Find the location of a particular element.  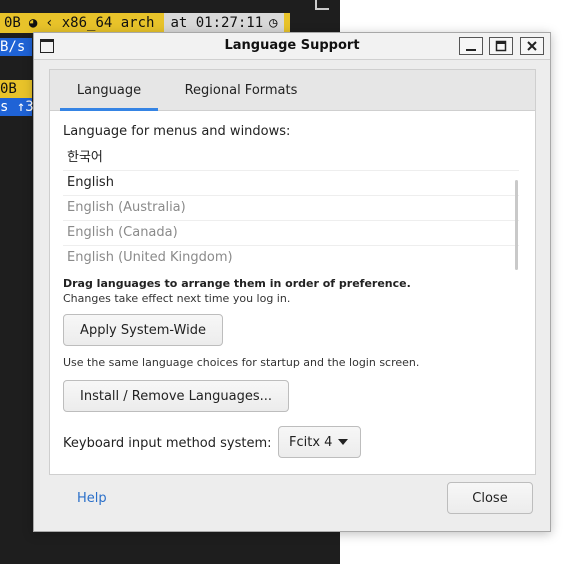

list-item: English is located at coordinates (291, 183).